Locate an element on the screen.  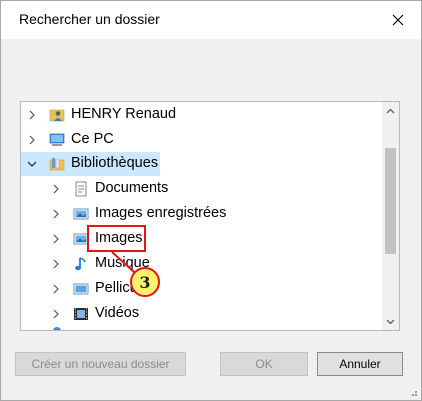
scroll-thumb is located at coordinates (390, 201).